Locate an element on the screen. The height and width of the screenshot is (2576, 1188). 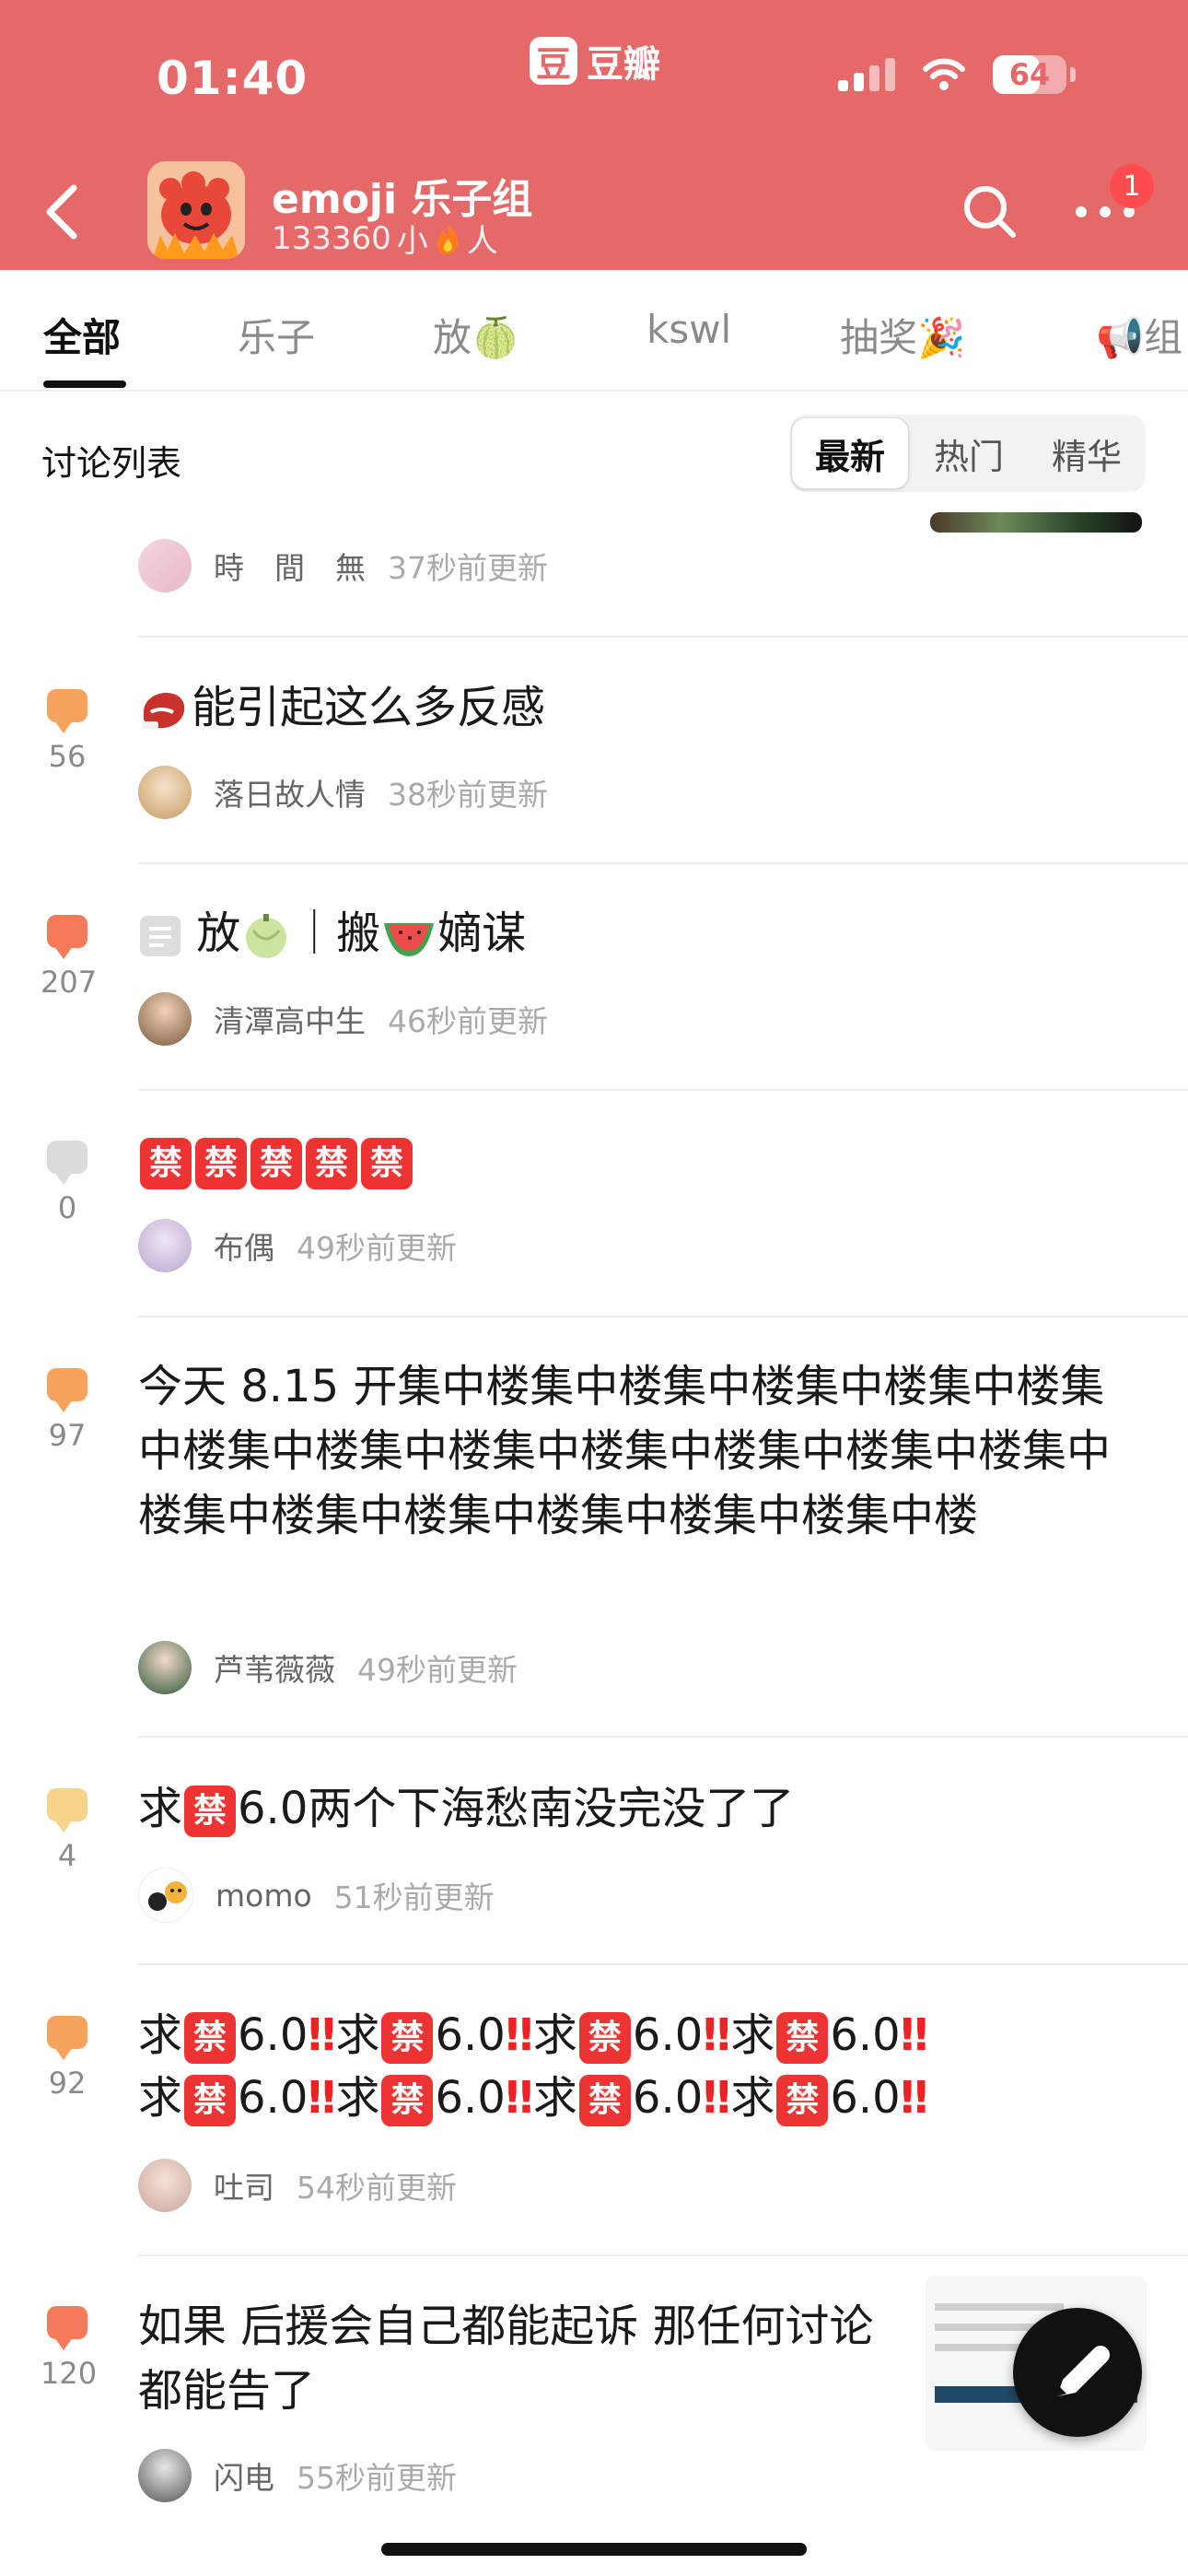
melon-icon is located at coordinates (266, 936).